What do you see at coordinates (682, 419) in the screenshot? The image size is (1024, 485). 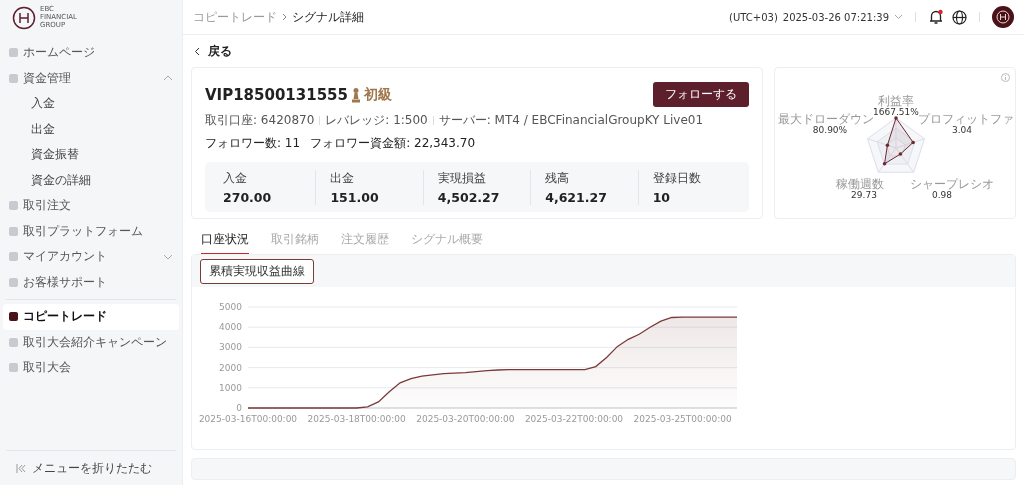 I see `x-axis-label: 2025-03-25T00:00:00` at bounding box center [682, 419].